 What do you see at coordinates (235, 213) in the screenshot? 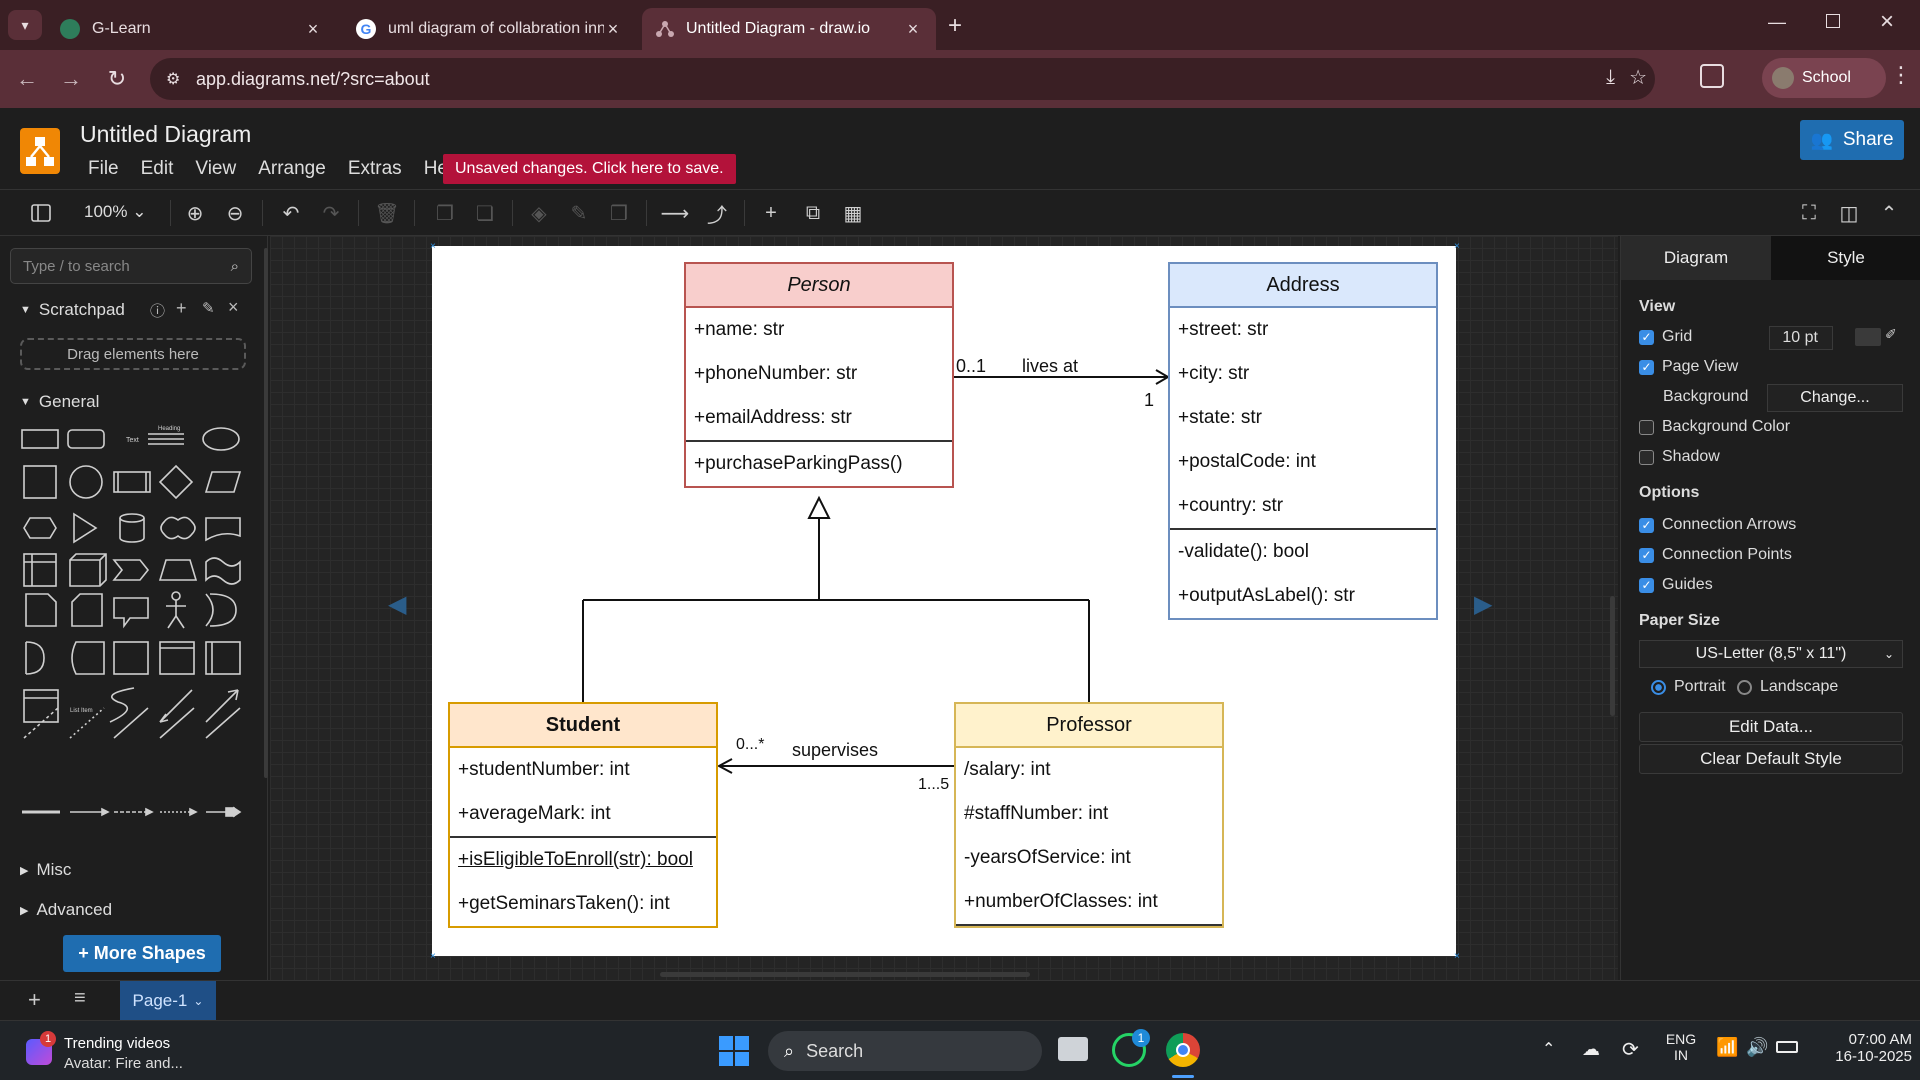
I see `zoom-out-icon: ⊖` at bounding box center [235, 213].